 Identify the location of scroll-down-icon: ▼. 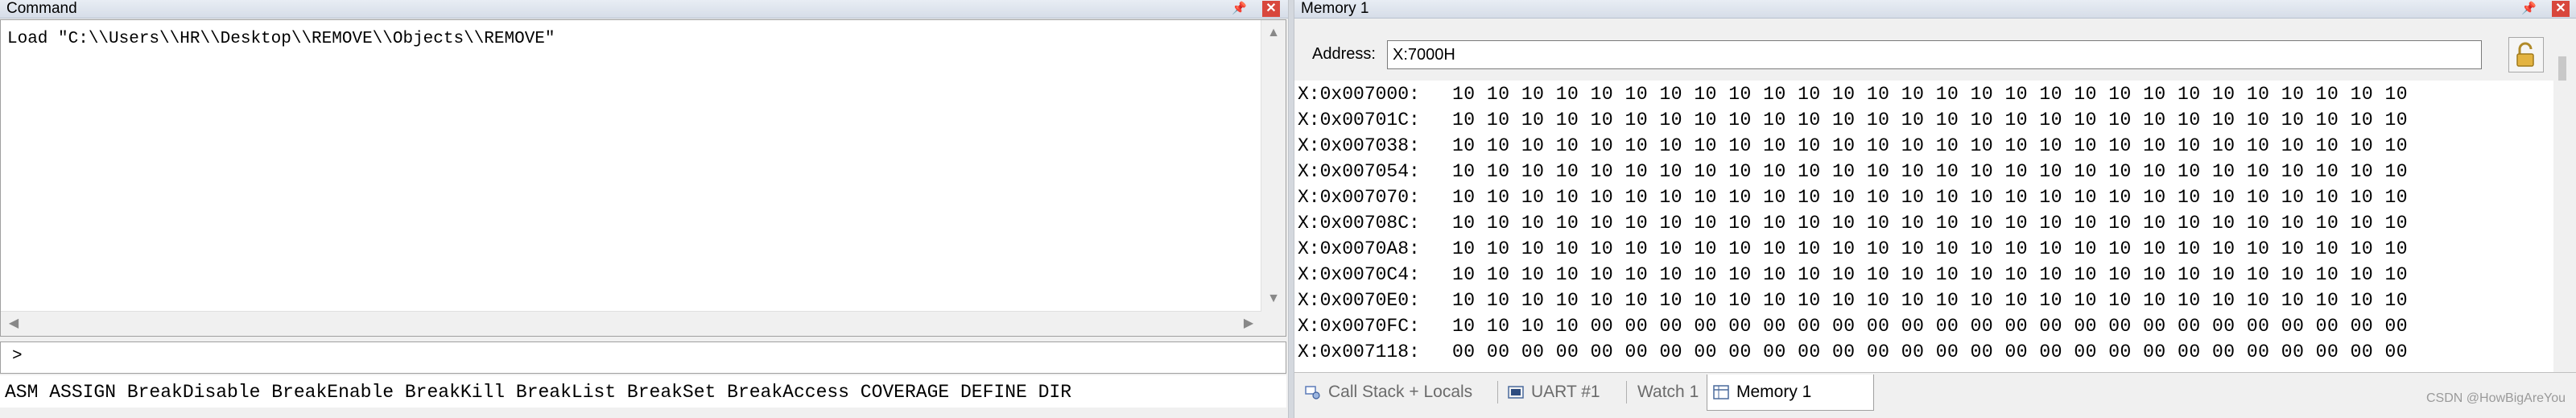
(1273, 298).